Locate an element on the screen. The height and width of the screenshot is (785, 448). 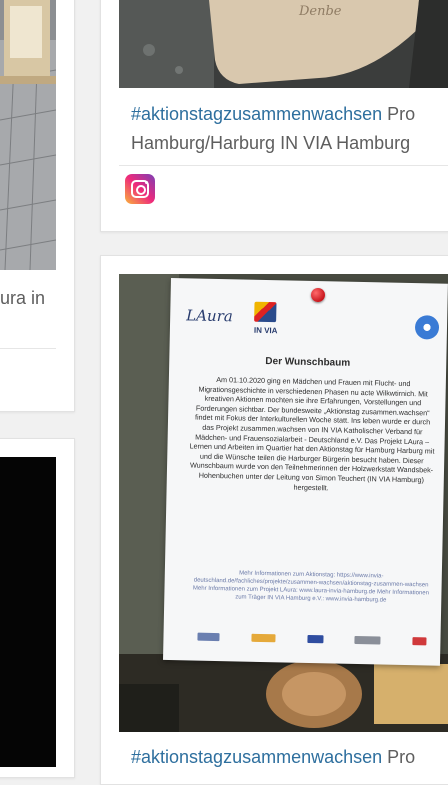
post-photo-cardboard: Denbe is located at coordinates (283, 44).